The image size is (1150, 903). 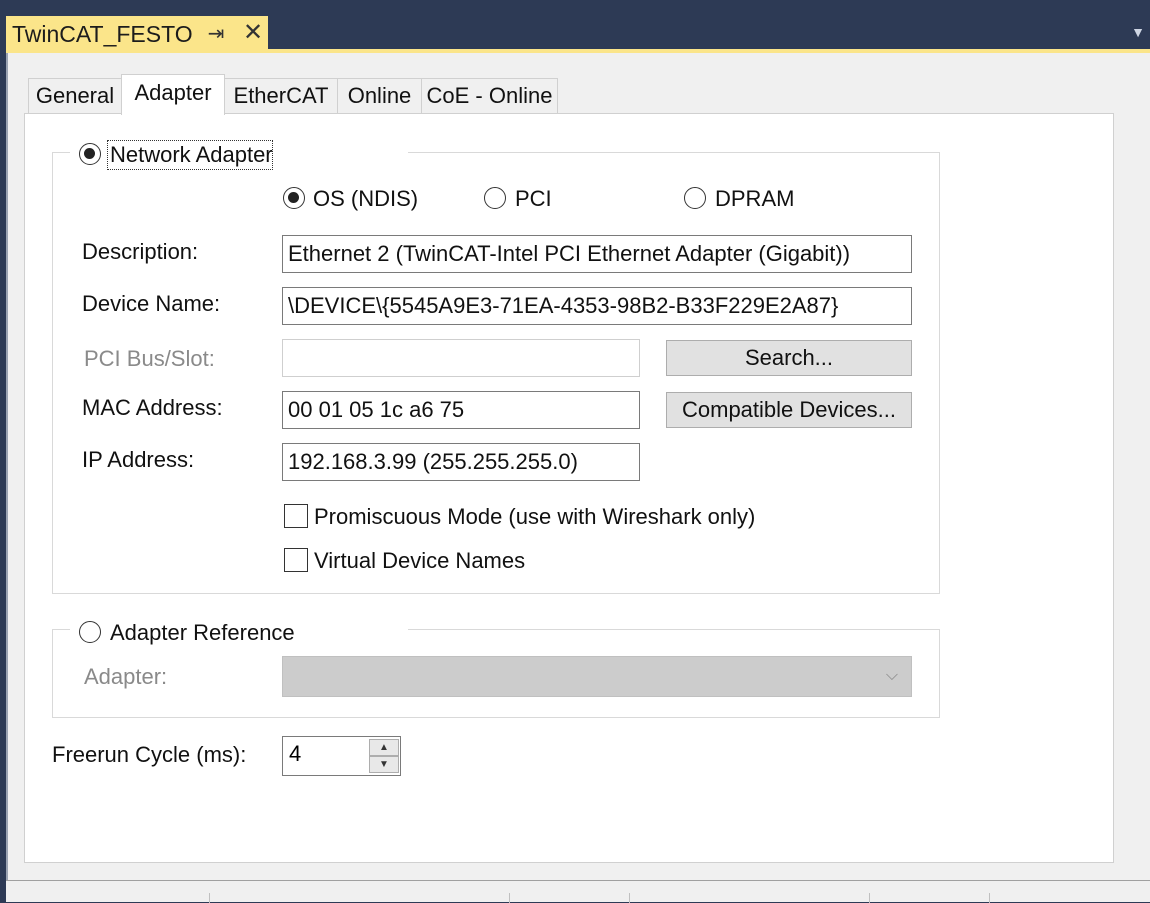 I want to click on document-tab-title: TwinCAT_FESTO, so click(x=102, y=34).